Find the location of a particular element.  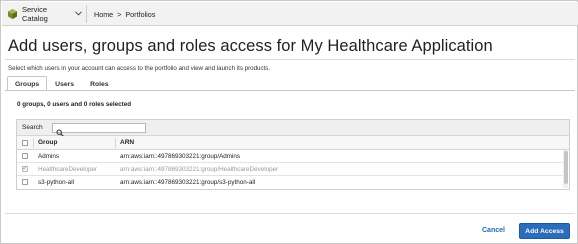

column-header-group: Group is located at coordinates (48, 142).